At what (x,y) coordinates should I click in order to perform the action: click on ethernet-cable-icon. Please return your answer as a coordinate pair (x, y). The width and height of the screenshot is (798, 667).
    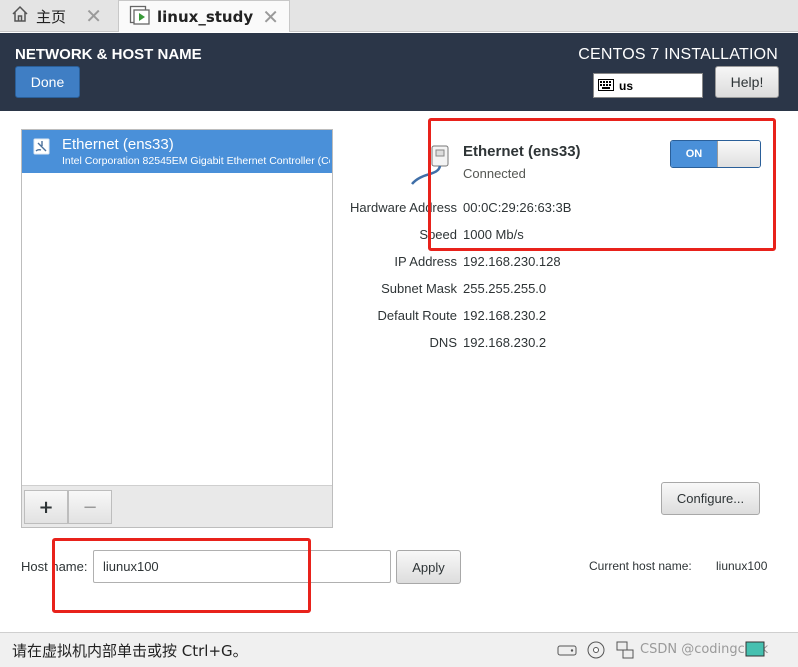
    Looking at the image, I should click on (433, 164).